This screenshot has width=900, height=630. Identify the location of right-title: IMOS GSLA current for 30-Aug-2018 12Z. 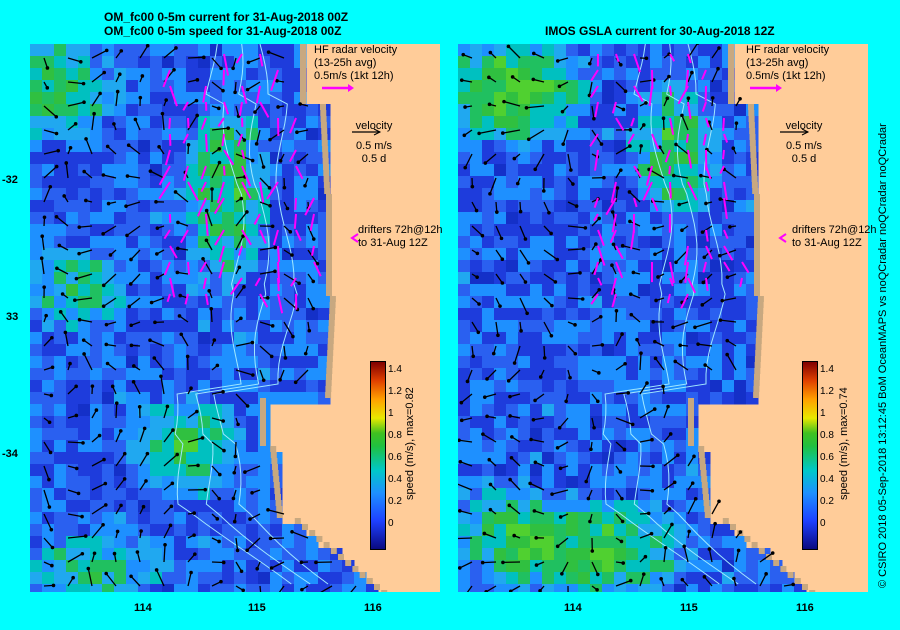
(660, 31).